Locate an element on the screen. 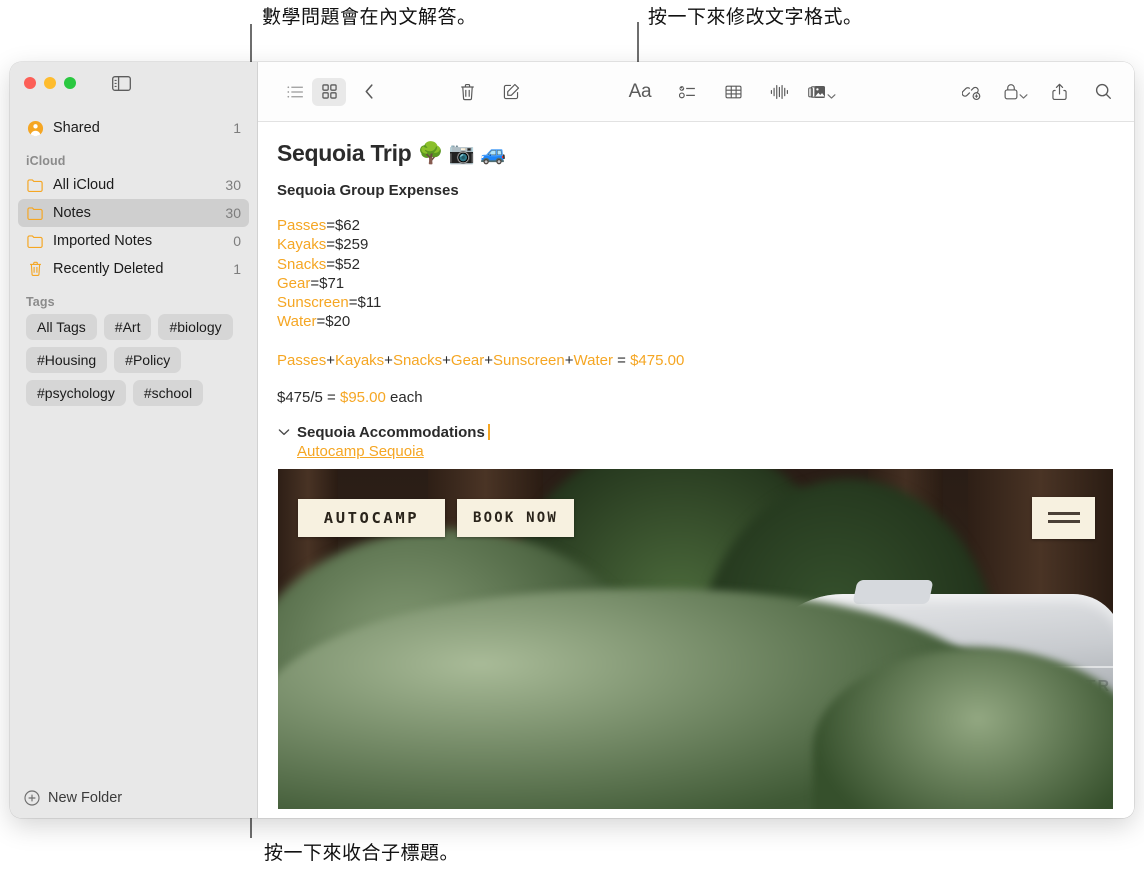  lock-icon is located at coordinates (1016, 92).